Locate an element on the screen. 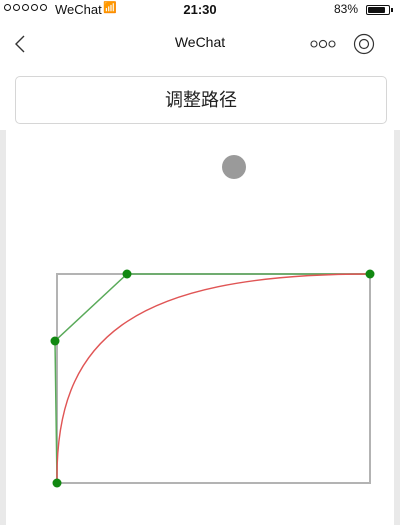  nav-bar: WeChat is located at coordinates (200, 44).